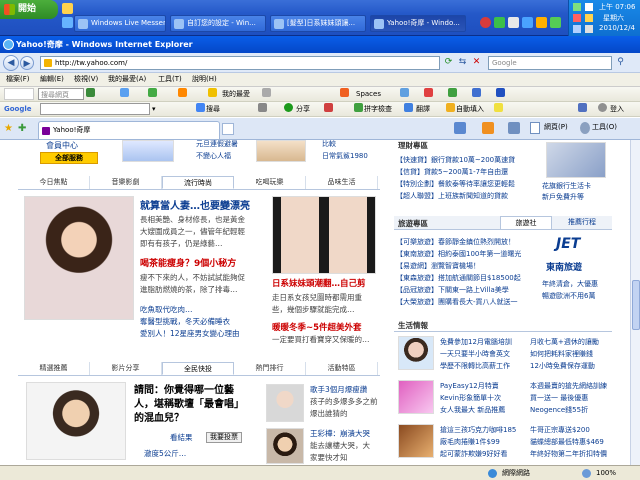 The width and height of the screenshot is (640, 480). I want to click on tab-events: 活動特區, so click(342, 368).